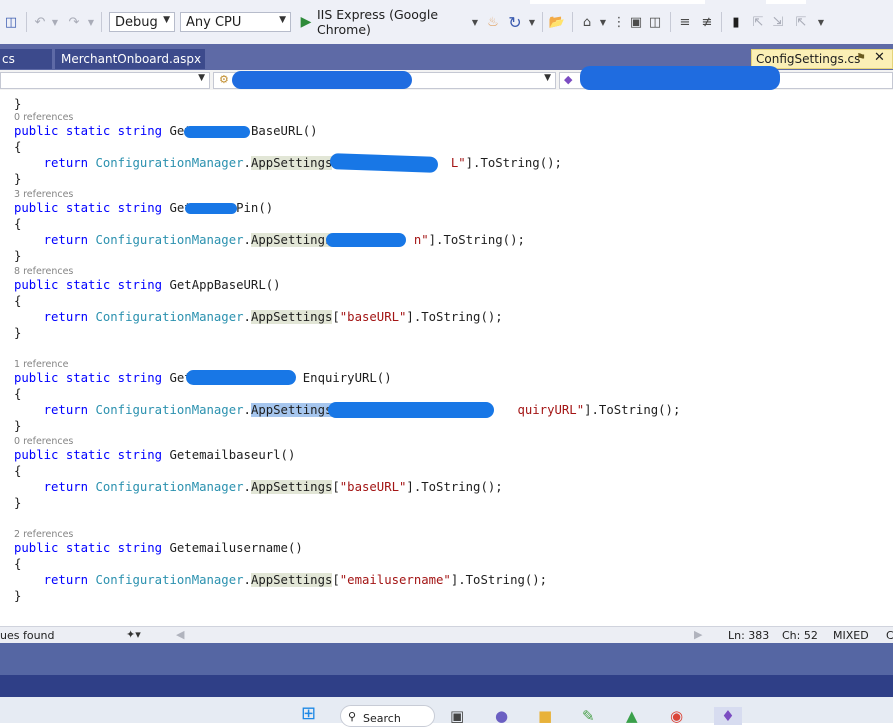 Image resolution: width=893 pixels, height=727 pixels. What do you see at coordinates (40, 22) in the screenshot?
I see `undo-icon: ↶` at bounding box center [40, 22].